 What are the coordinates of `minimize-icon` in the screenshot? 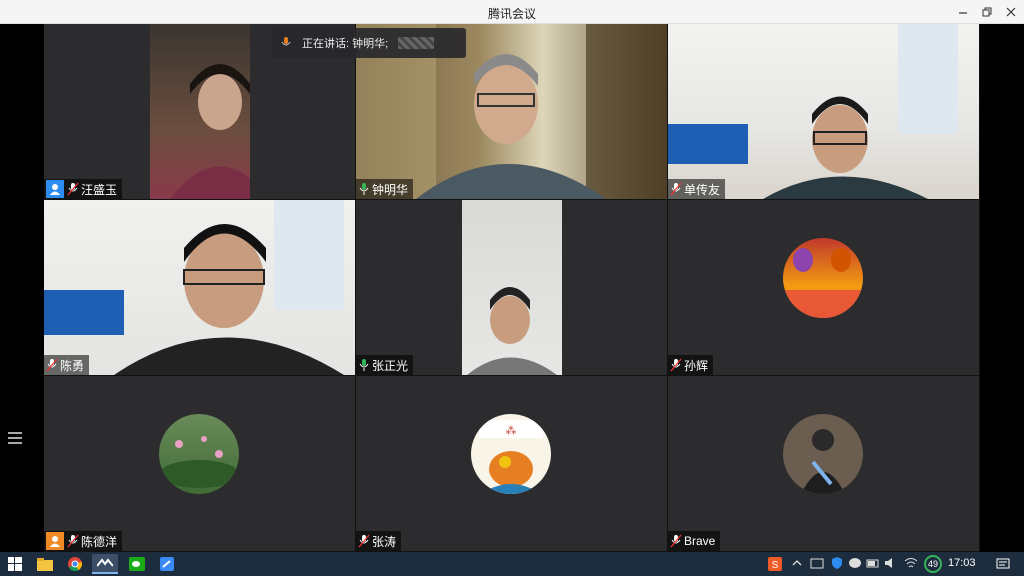 It's located at (963, 13).